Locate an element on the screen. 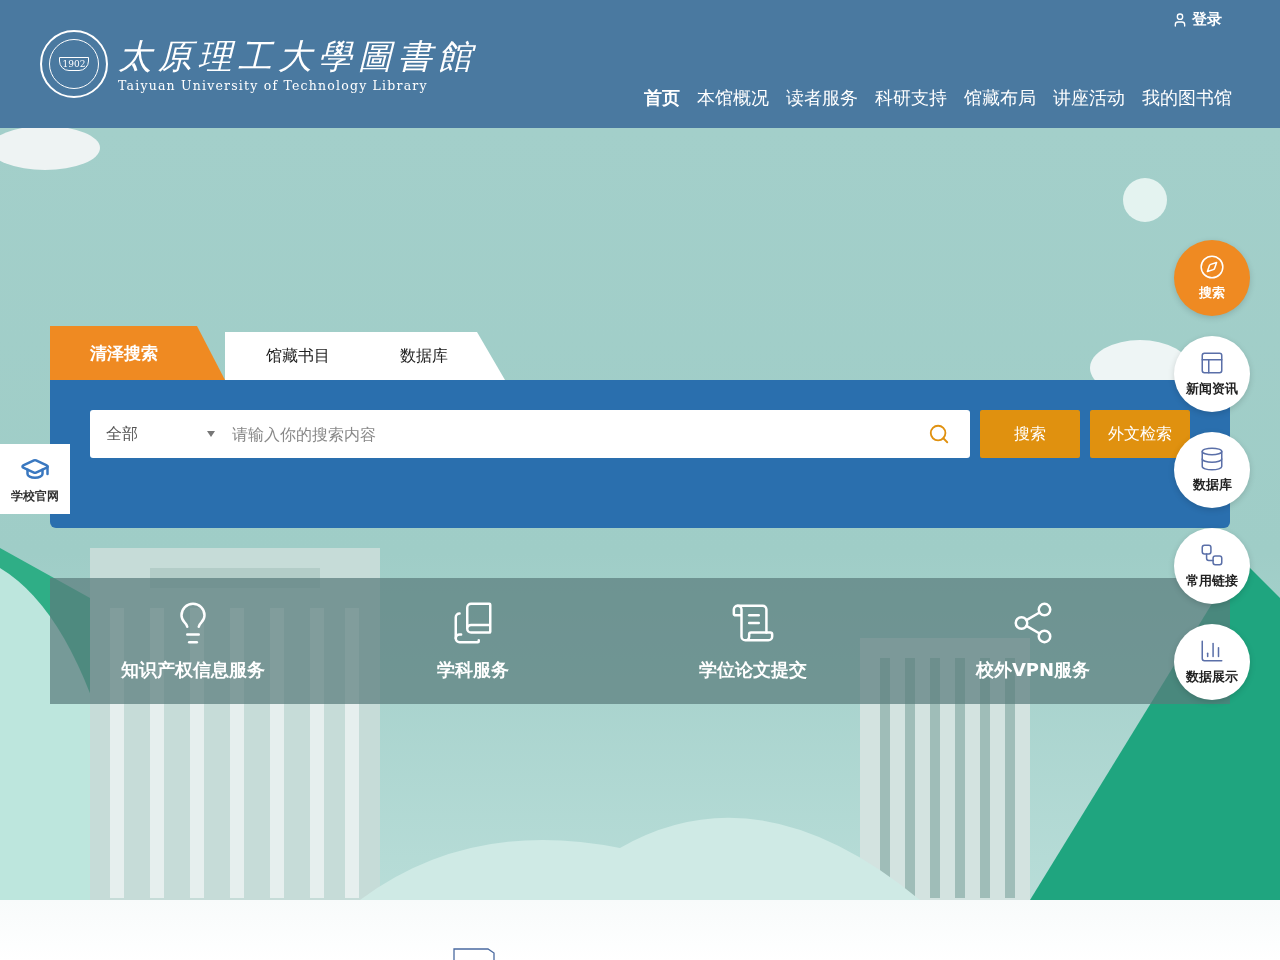 This screenshot has width=1280, height=960. service-link: 学科服务 is located at coordinates (478, 641).